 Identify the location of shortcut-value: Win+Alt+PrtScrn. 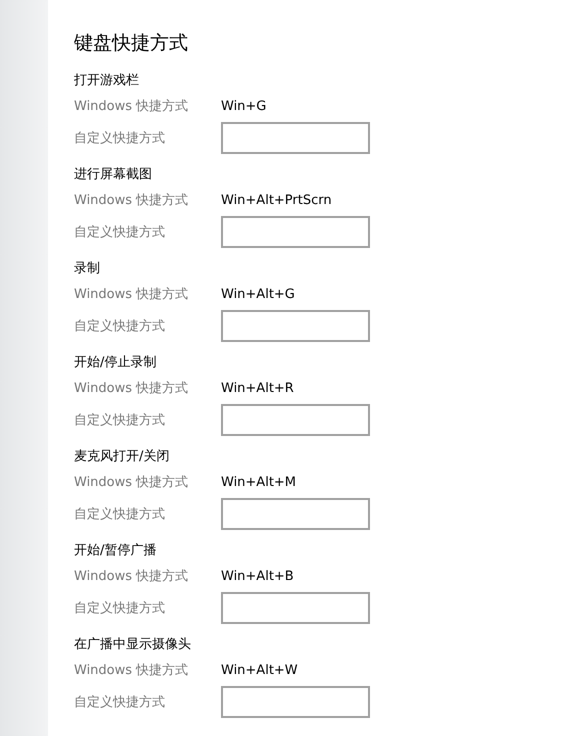
(276, 200).